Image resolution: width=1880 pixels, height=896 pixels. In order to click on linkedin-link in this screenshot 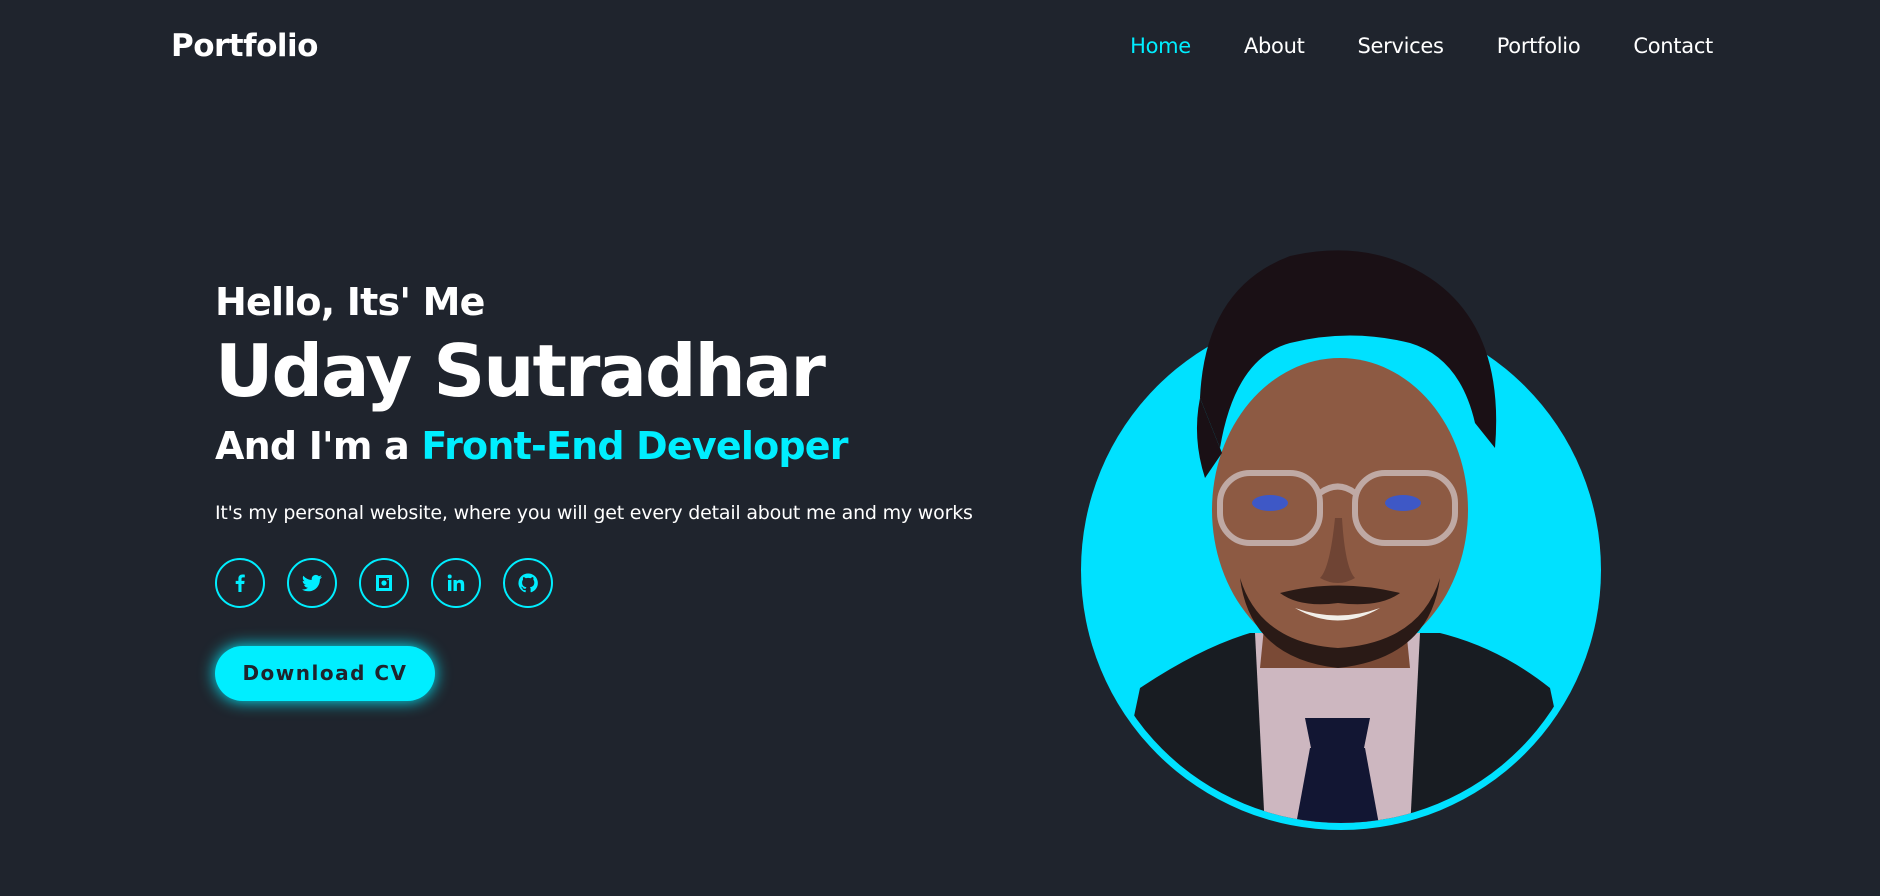, I will do `click(456, 582)`.